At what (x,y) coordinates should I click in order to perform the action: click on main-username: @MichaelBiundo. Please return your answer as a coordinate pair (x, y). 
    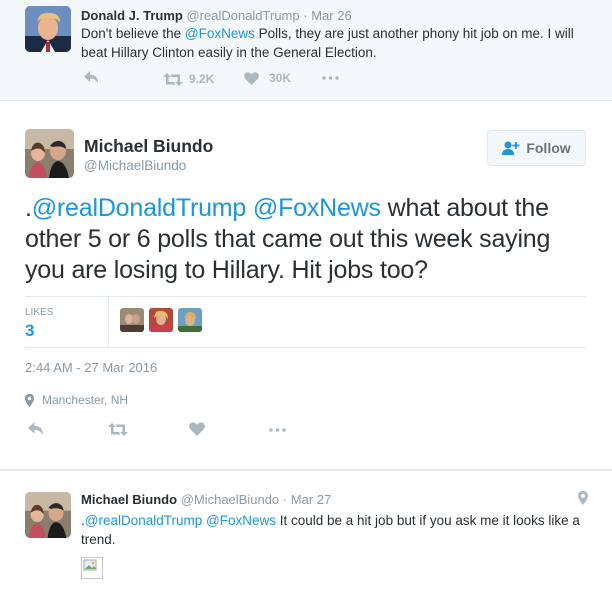
    Looking at the image, I should click on (135, 165).